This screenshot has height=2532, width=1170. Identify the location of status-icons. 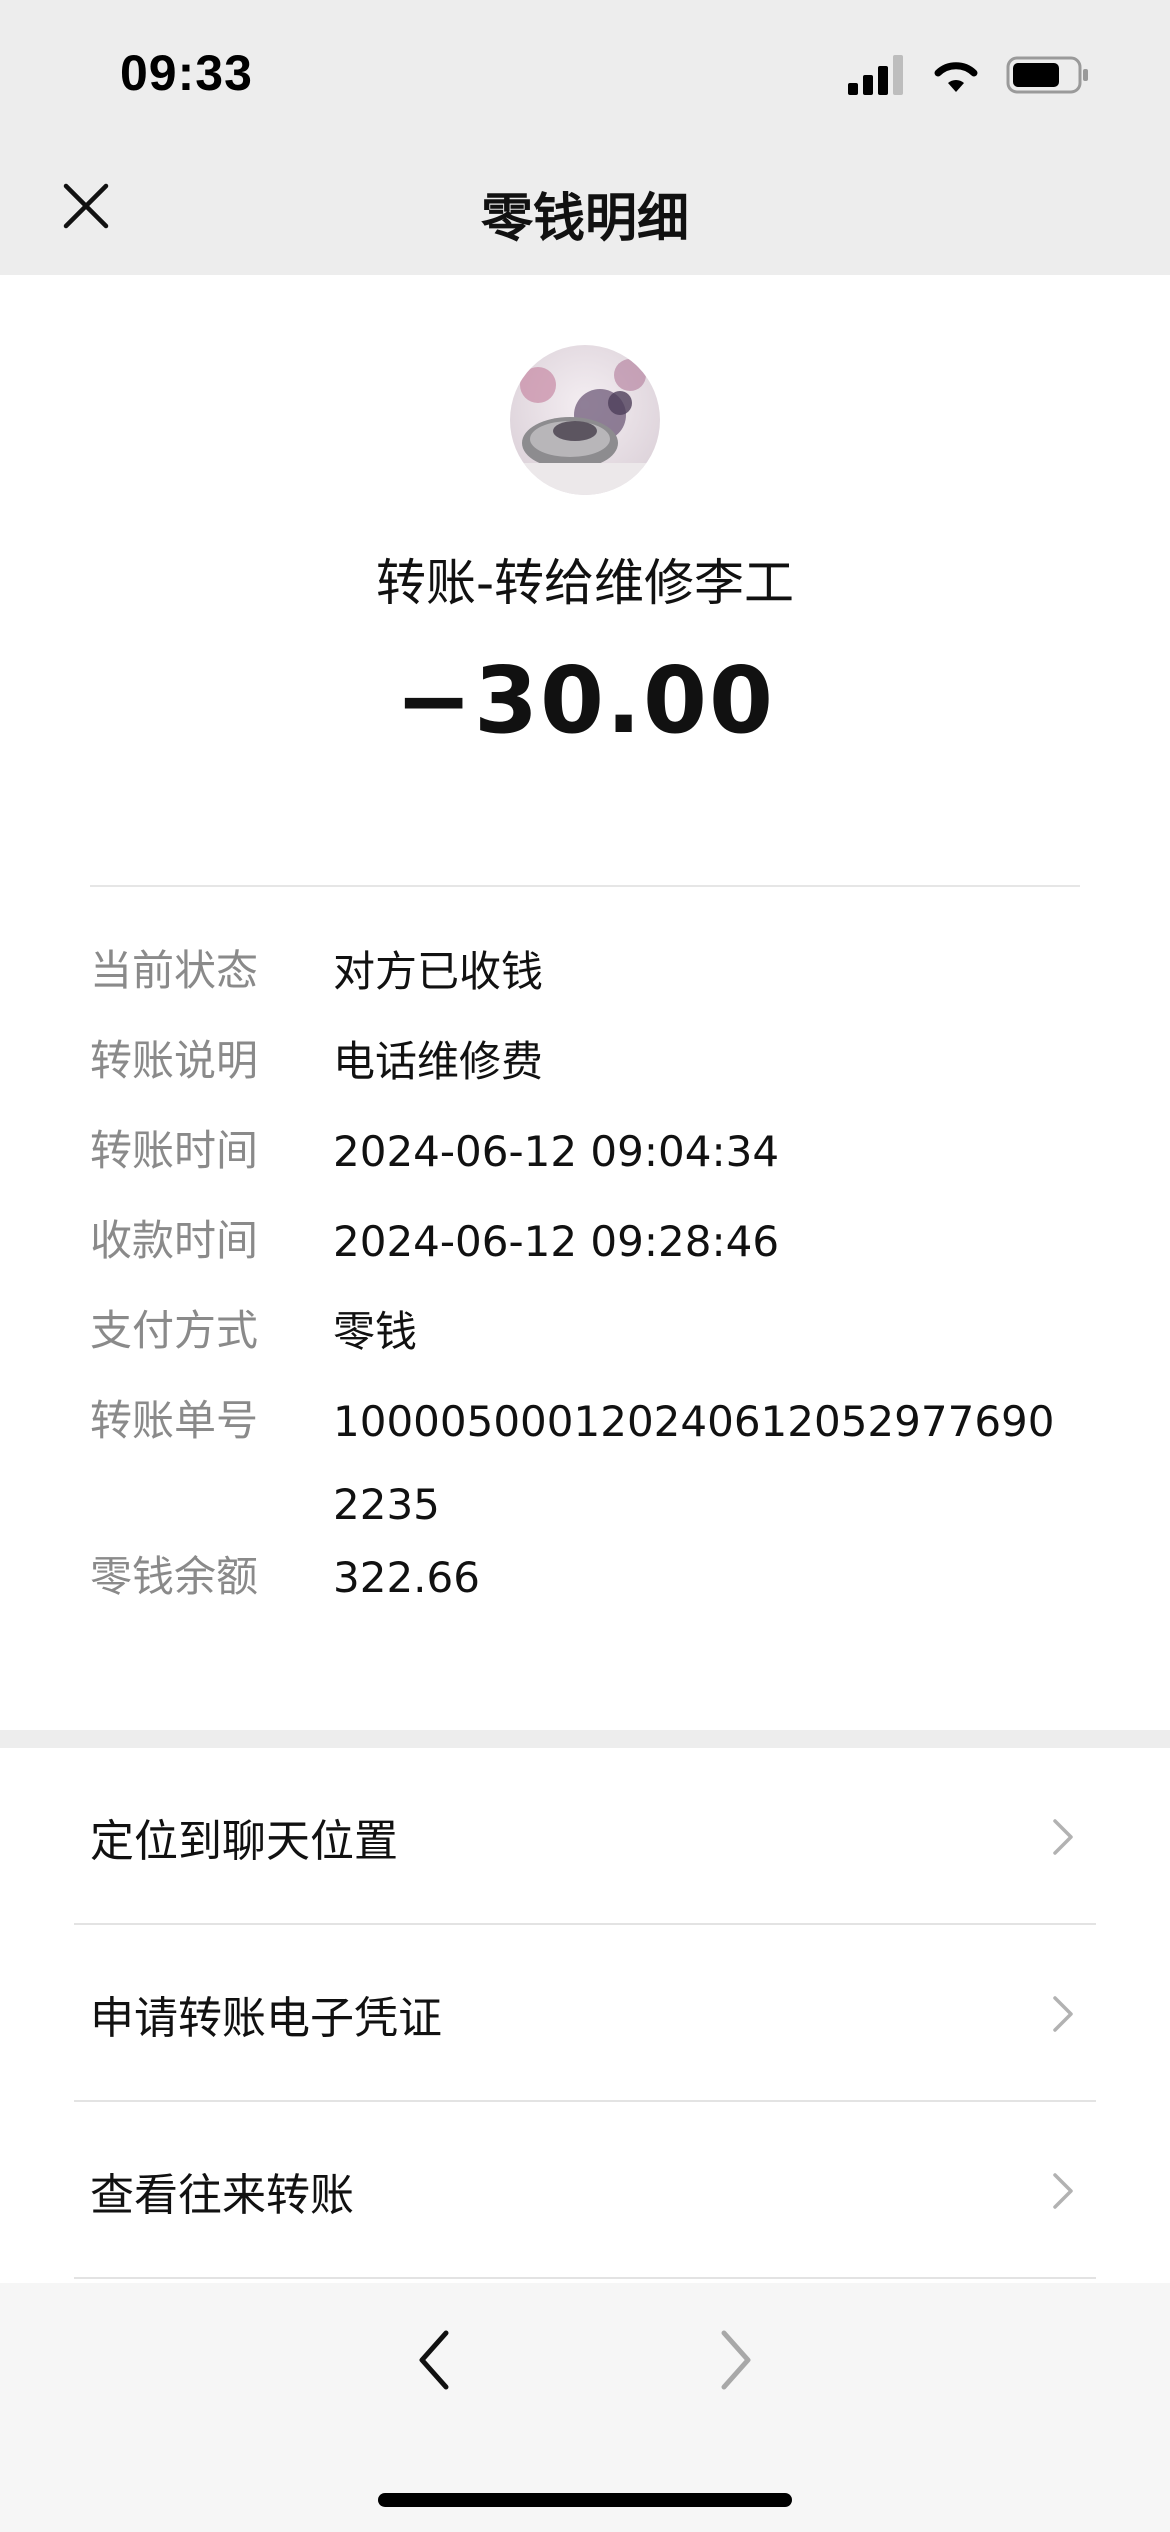
(969, 77).